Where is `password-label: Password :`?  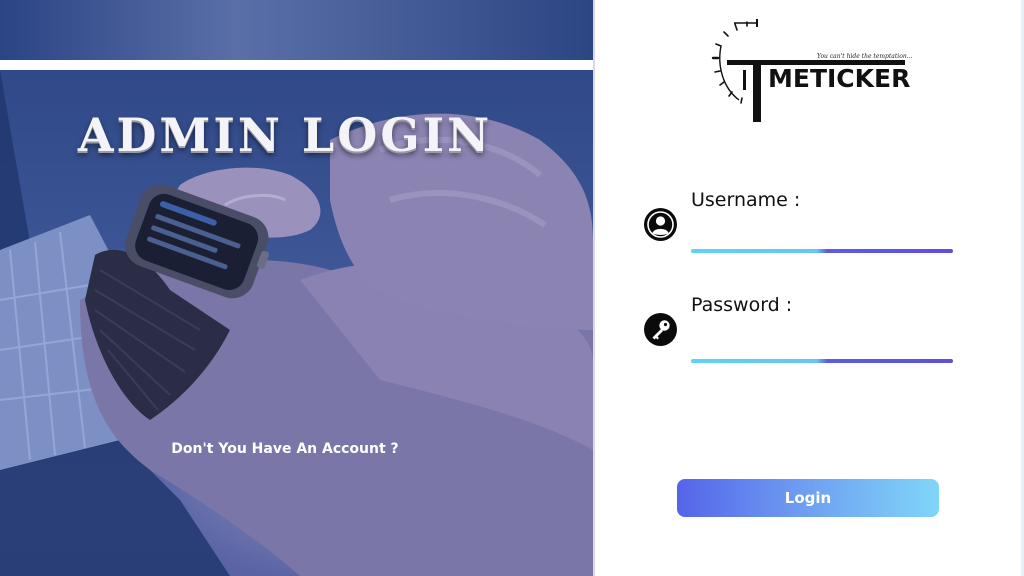 password-label: Password : is located at coordinates (742, 305).